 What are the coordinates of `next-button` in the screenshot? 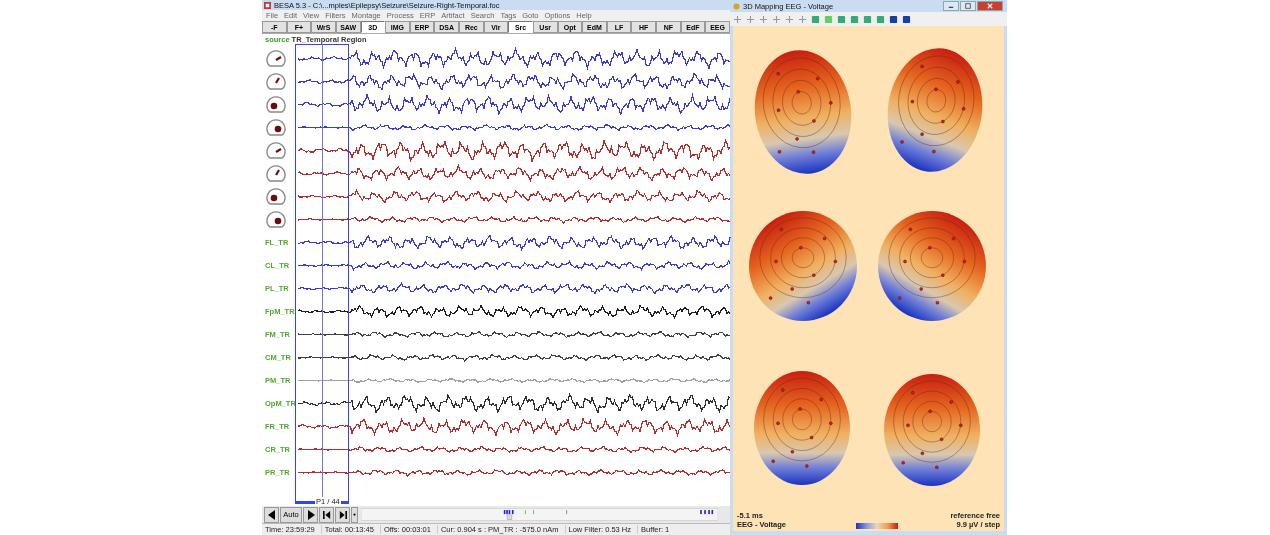 It's located at (310, 514).